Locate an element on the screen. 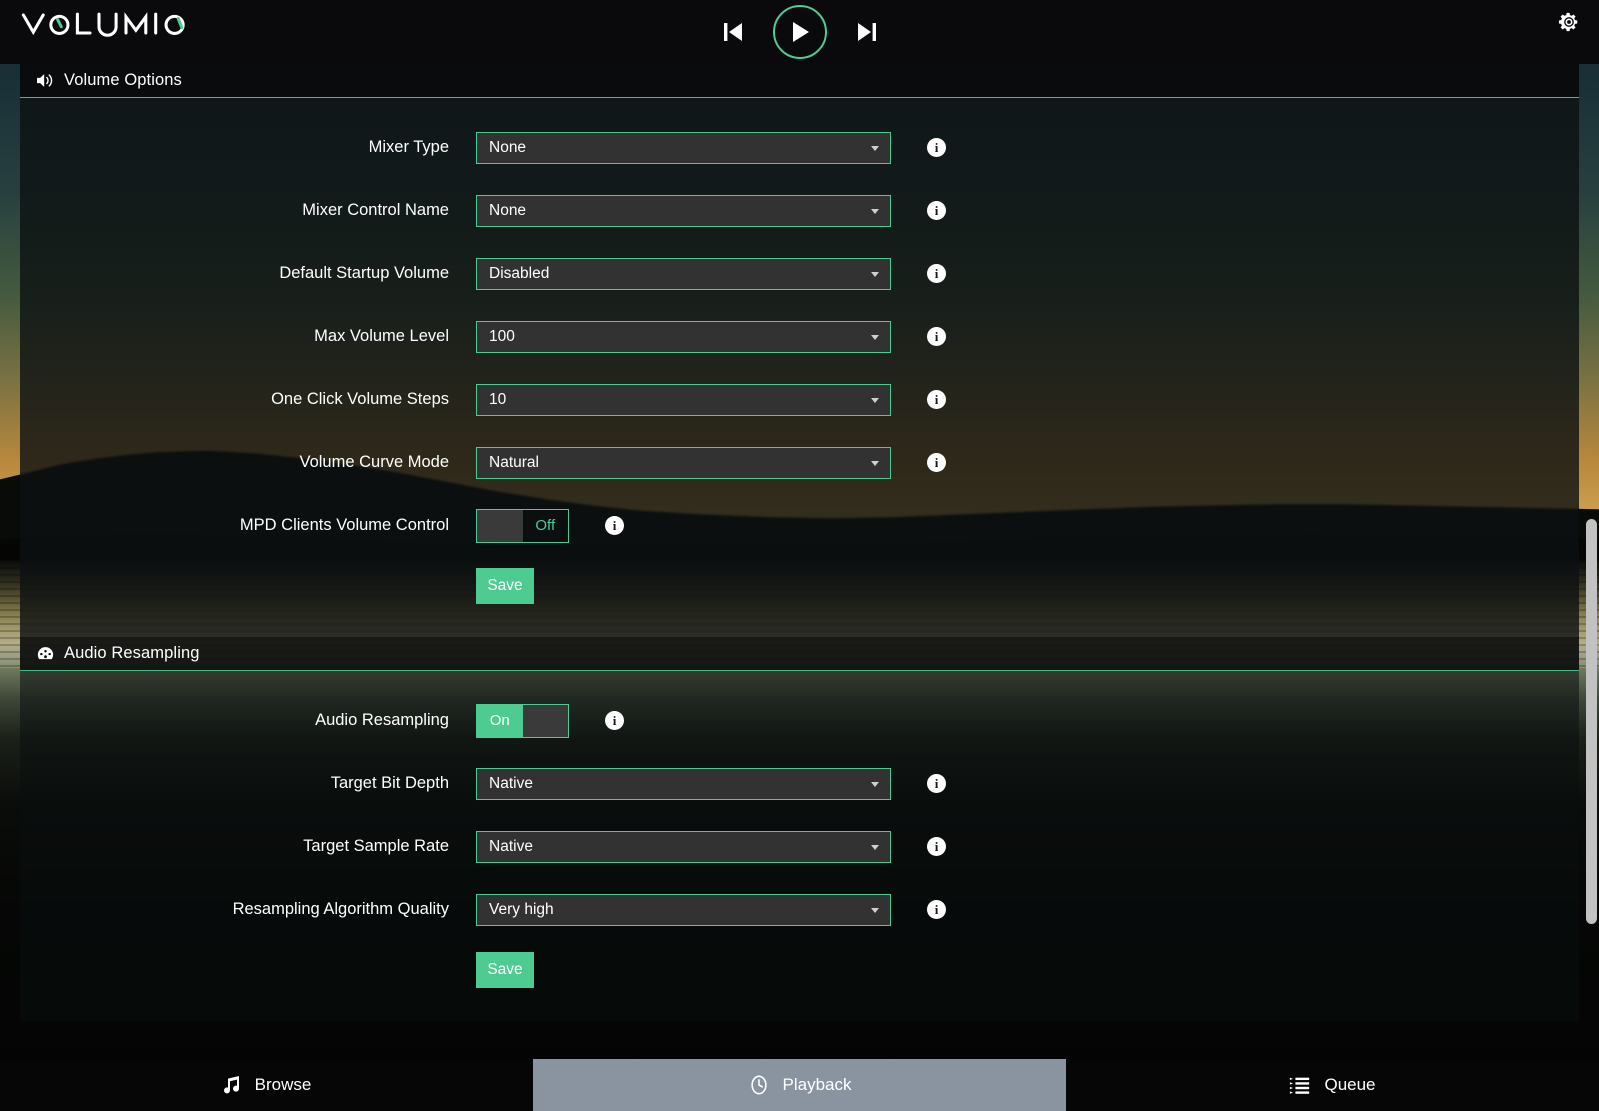 This screenshot has height=1111, width=1599. select-value-resampling-algorithm-quality: Very high is located at coordinates (521, 909).